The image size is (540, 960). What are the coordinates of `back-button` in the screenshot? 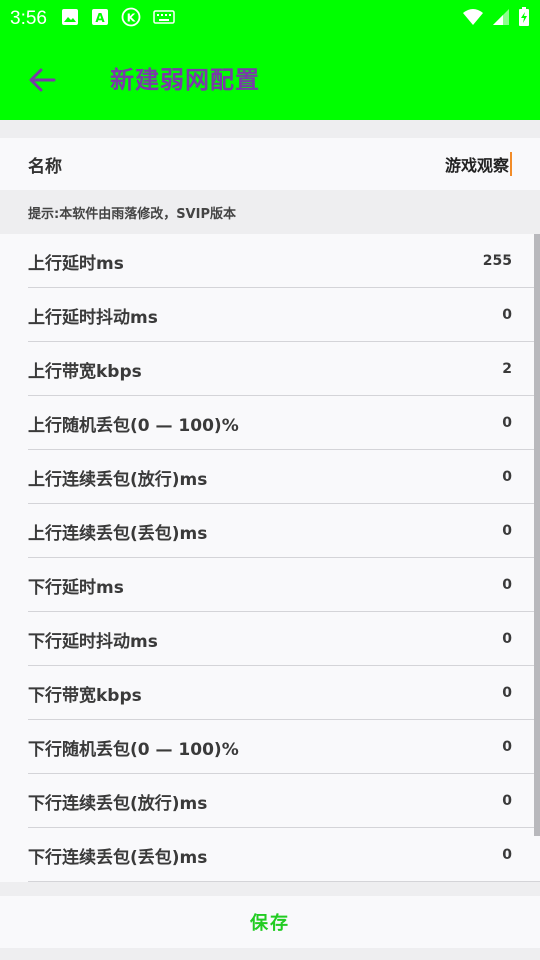 It's located at (42, 80).